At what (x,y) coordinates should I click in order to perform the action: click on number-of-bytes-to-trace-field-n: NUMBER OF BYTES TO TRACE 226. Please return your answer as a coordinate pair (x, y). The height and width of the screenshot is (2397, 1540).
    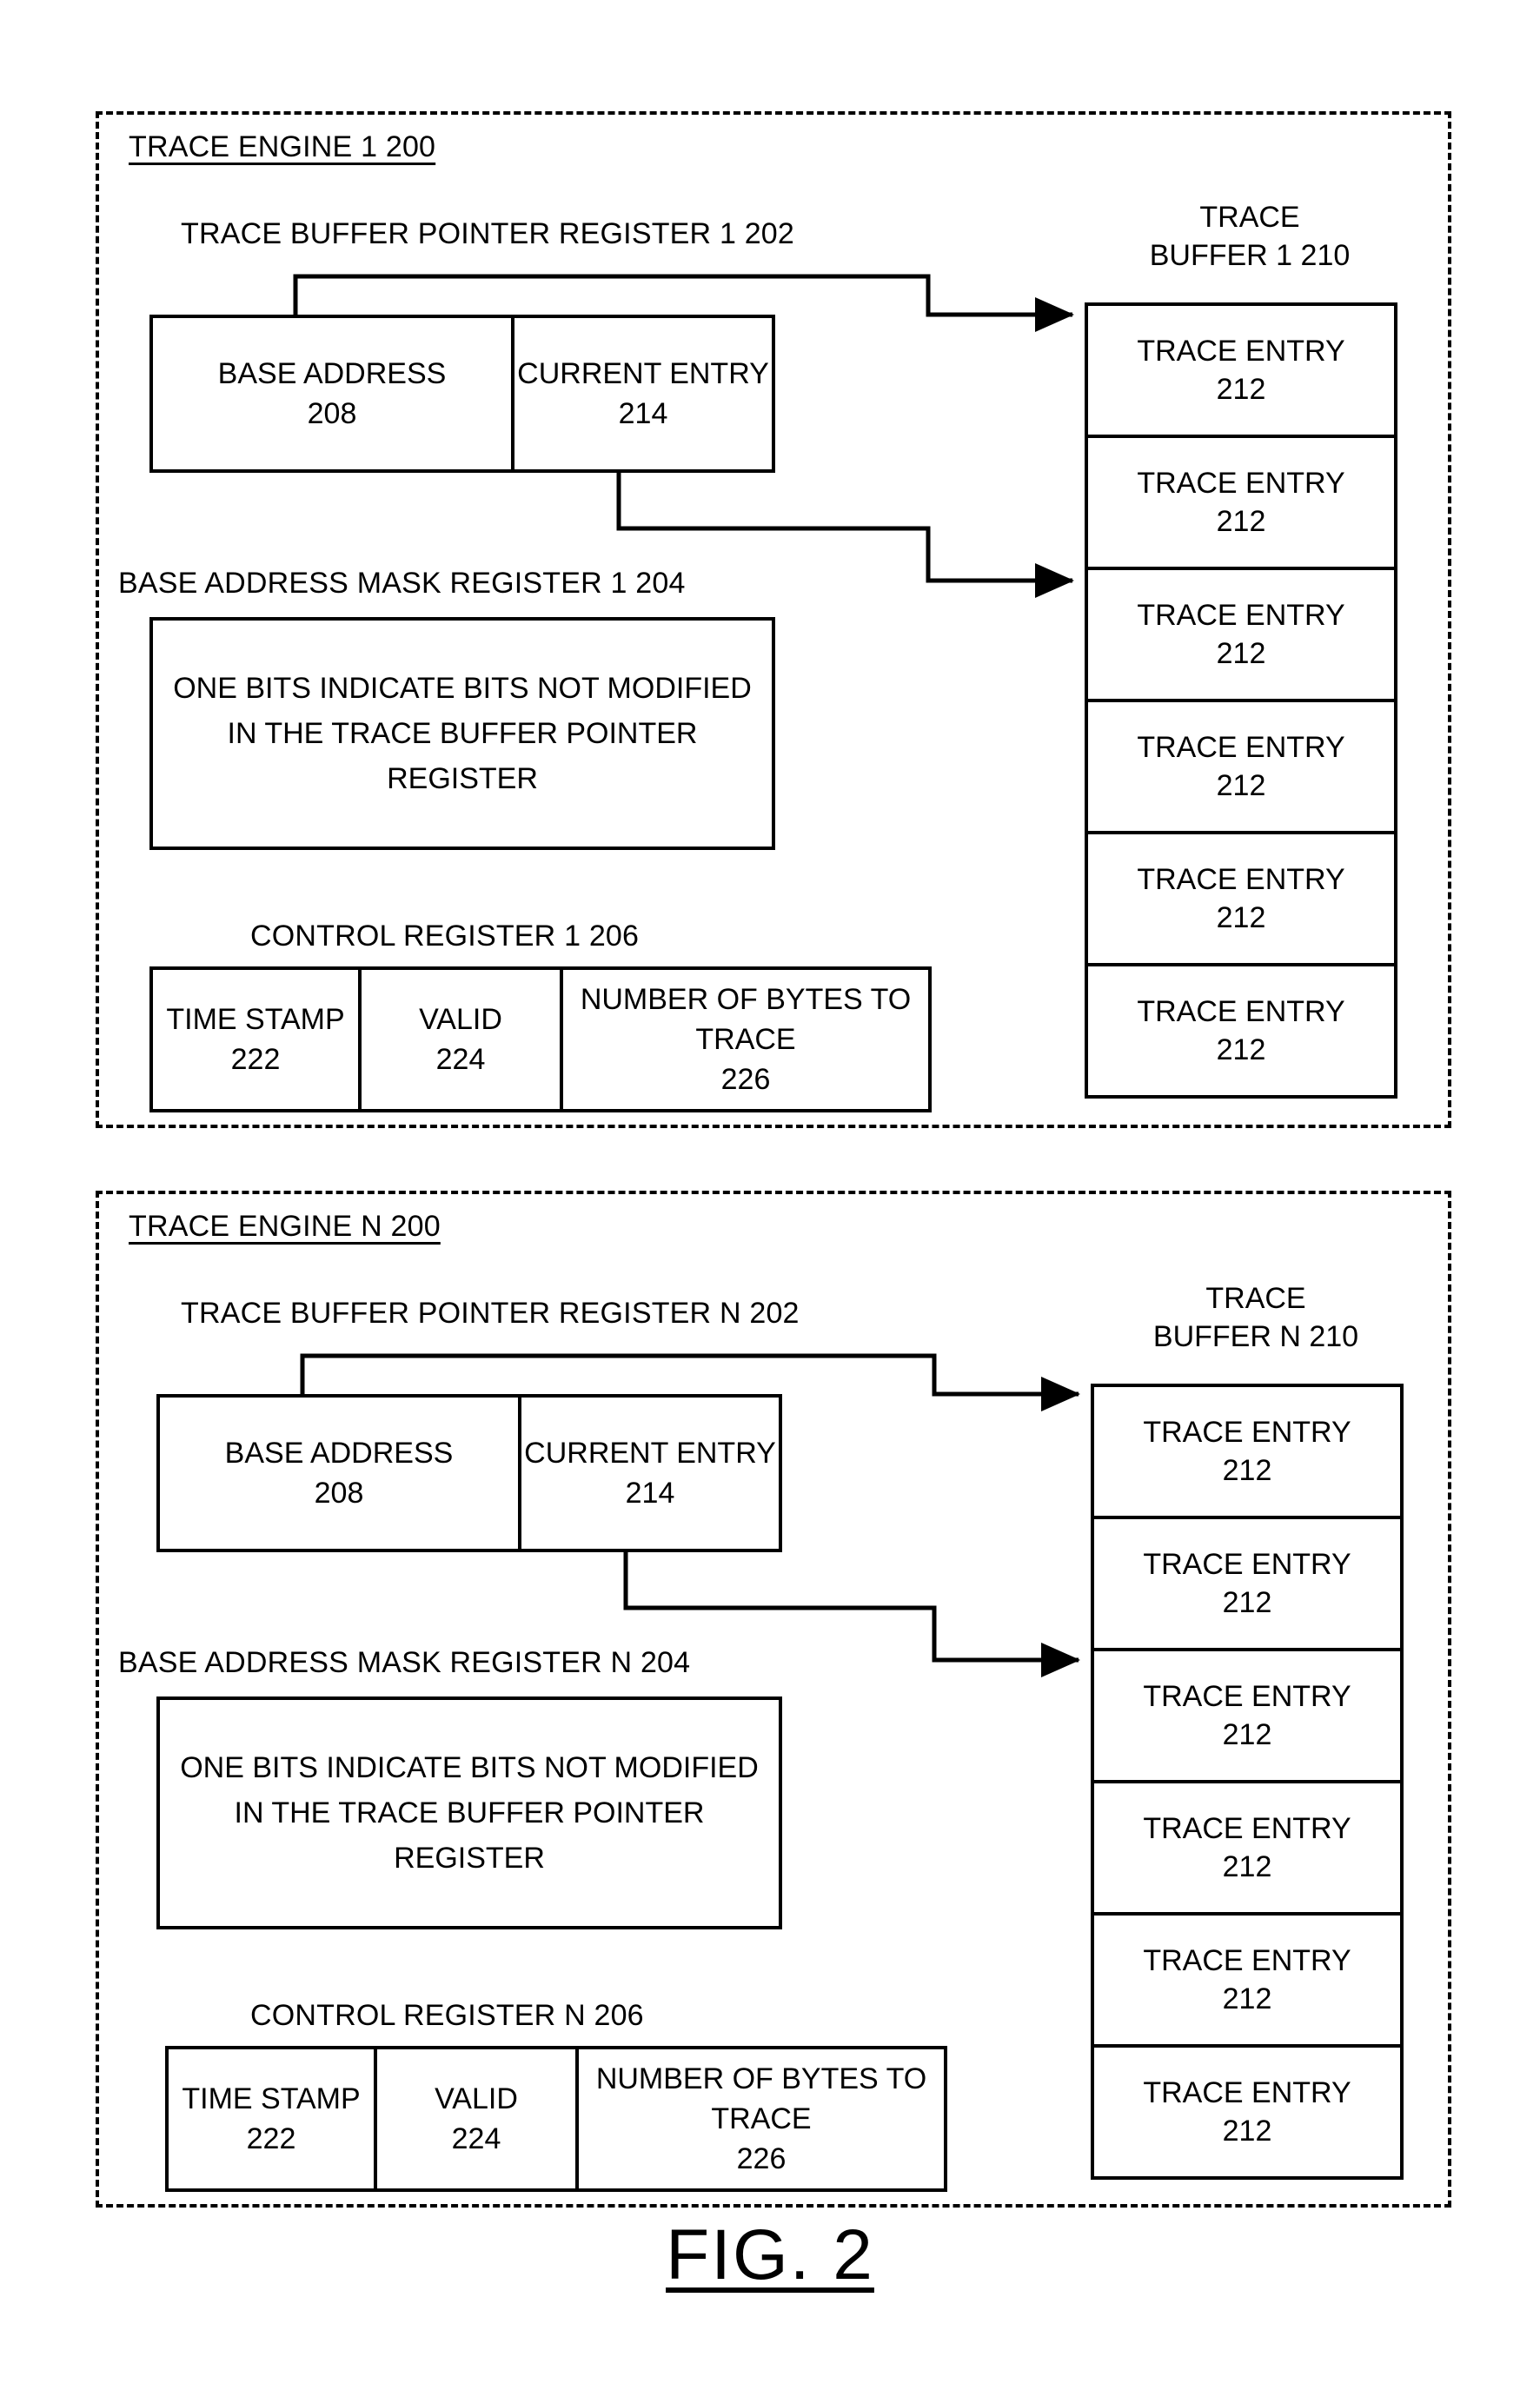
    Looking at the image, I should click on (759, 2118).